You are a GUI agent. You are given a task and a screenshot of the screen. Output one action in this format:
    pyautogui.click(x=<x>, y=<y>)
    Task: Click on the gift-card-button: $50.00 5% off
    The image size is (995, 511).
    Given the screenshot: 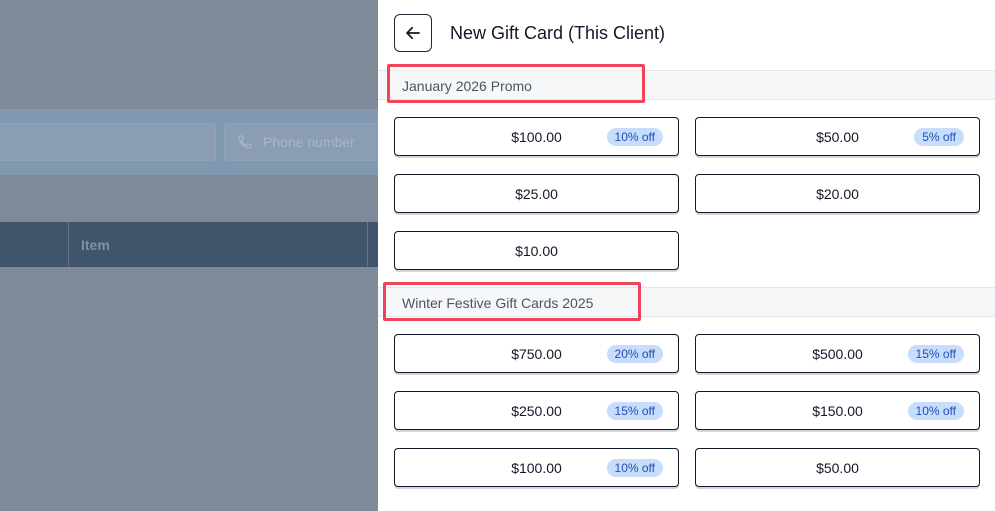 What is the action you would take?
    pyautogui.click(x=837, y=136)
    